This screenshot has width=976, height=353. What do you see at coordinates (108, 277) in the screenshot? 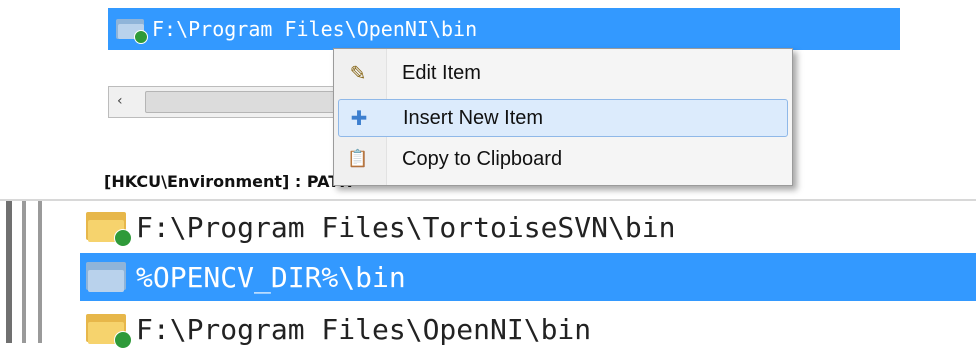
I see `folder-blue-icon` at bounding box center [108, 277].